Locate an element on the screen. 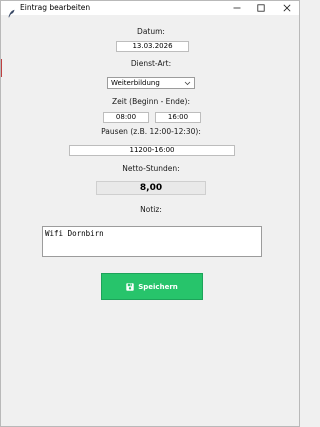 This screenshot has height=427, width=320. floppy-disk-icon is located at coordinates (130, 286).